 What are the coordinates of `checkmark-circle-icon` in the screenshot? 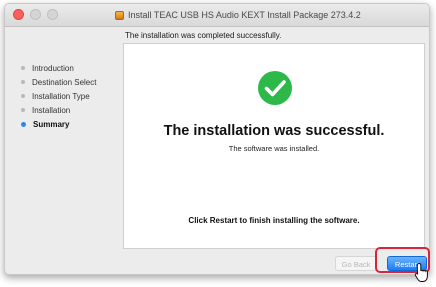 It's located at (275, 88).